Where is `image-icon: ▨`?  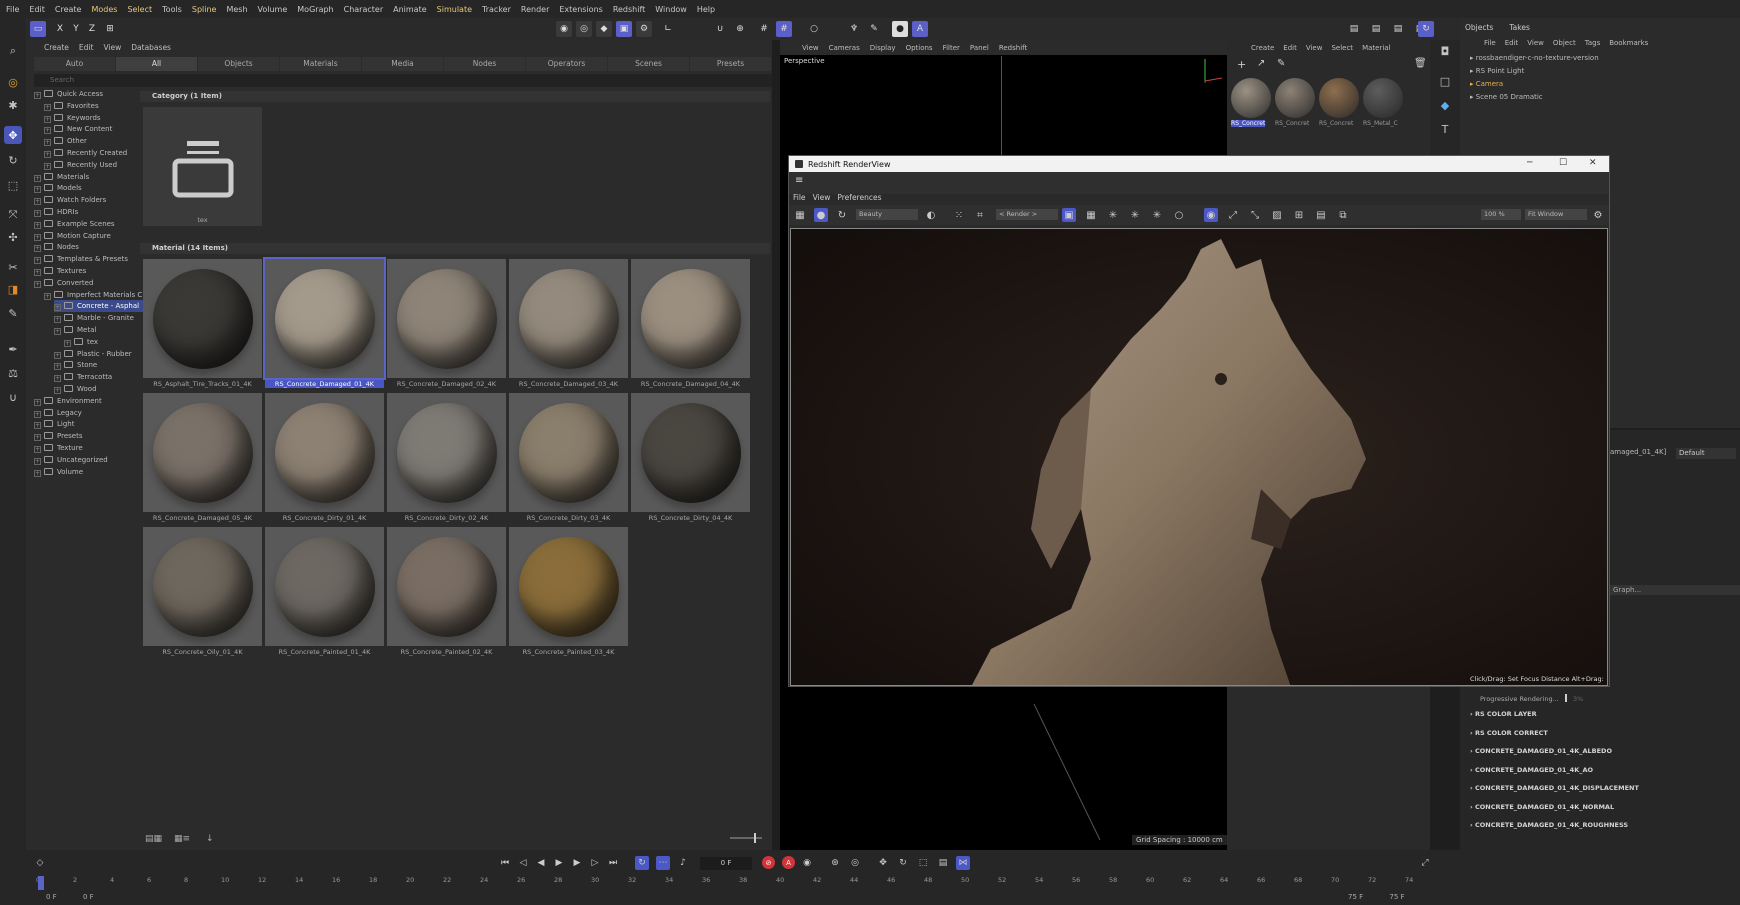 image-icon: ▨ is located at coordinates (1277, 215).